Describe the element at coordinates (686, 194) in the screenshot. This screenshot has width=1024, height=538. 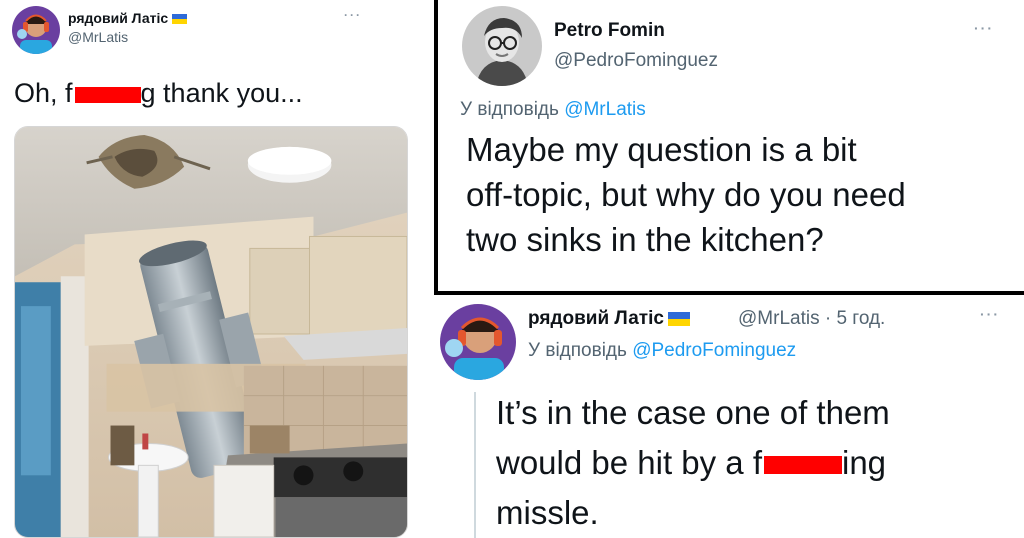
I see `tweet-text-line: off-topic, but why do you need` at that location.